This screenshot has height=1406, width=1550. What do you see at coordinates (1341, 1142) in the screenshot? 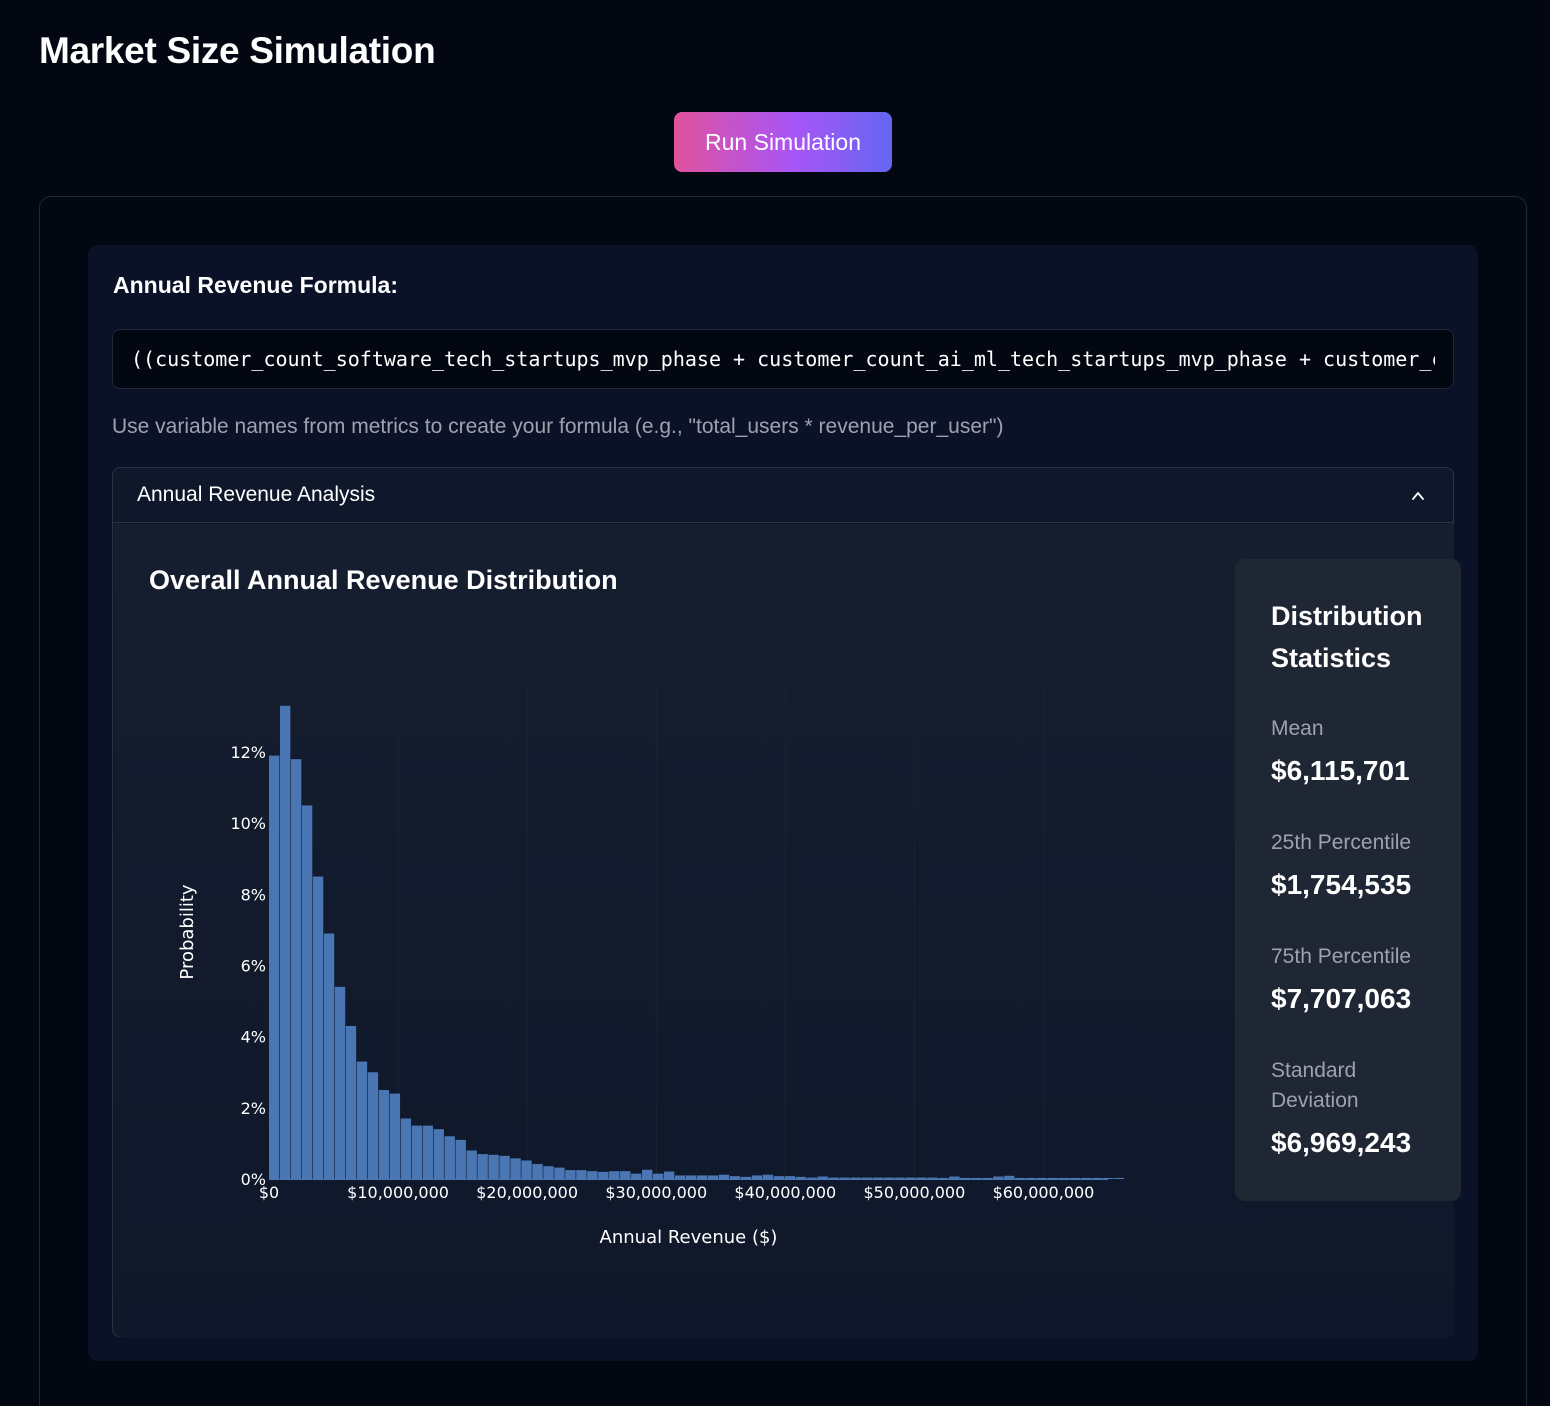
I see `stat-value-std: $6,969,243` at bounding box center [1341, 1142].